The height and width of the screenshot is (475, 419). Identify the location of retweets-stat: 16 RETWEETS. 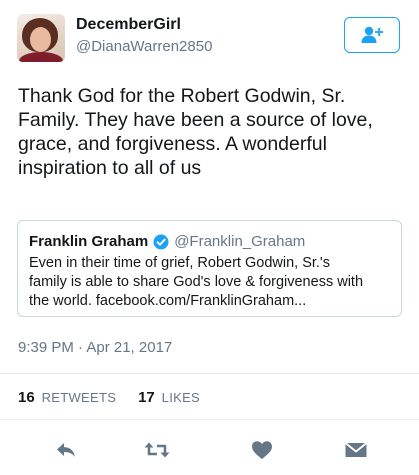
(67, 397).